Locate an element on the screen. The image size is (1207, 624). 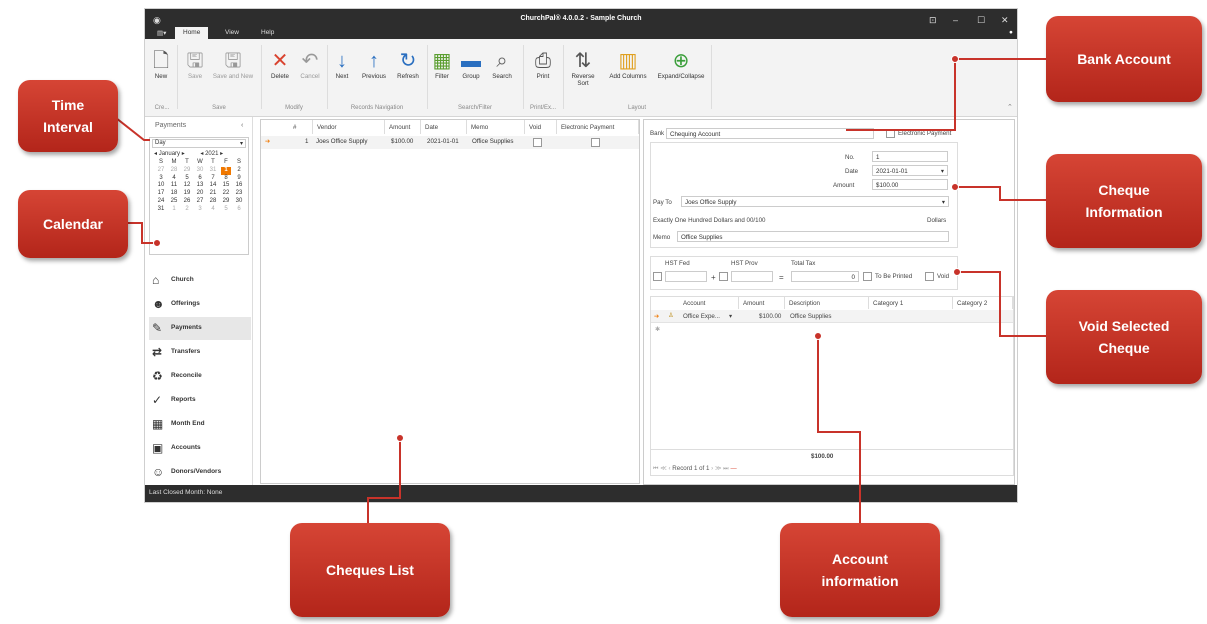
callout-line-list is located at coordinates (384, 481).